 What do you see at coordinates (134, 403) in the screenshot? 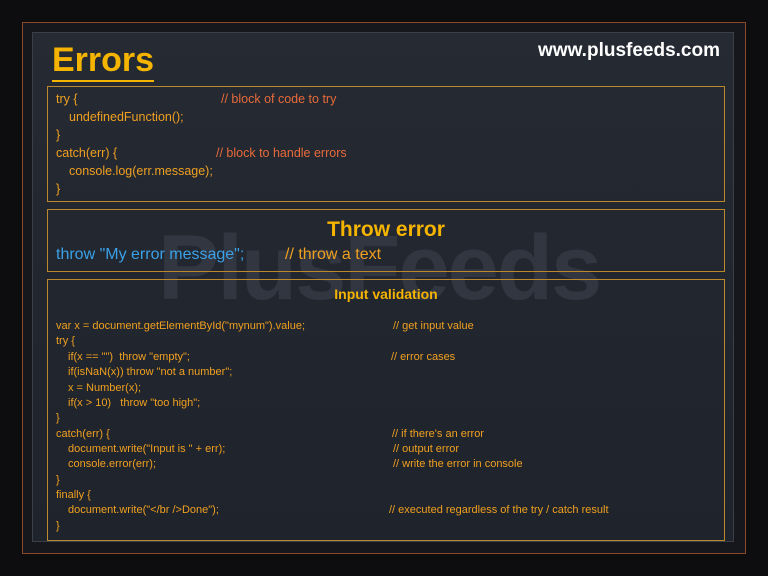
I see `code-line: if(x > 10) throw "too high";` at bounding box center [134, 403].